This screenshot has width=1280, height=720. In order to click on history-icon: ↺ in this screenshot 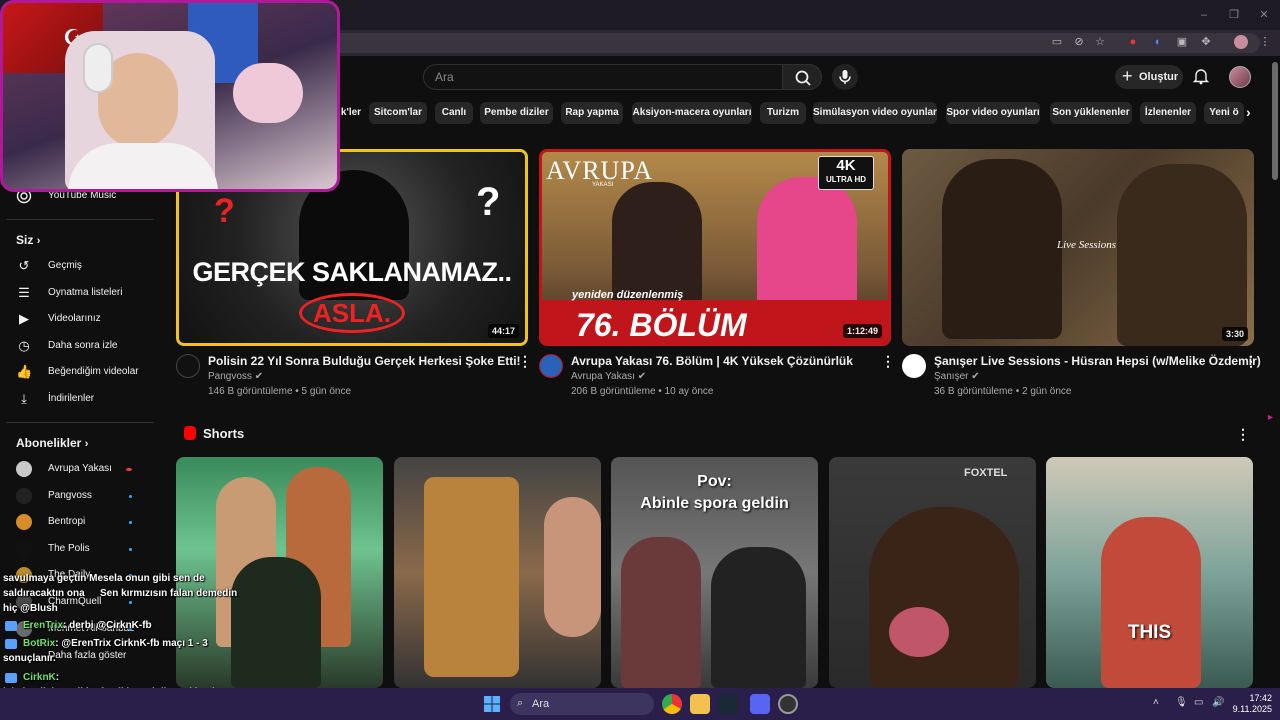, I will do `click(24, 265)`.